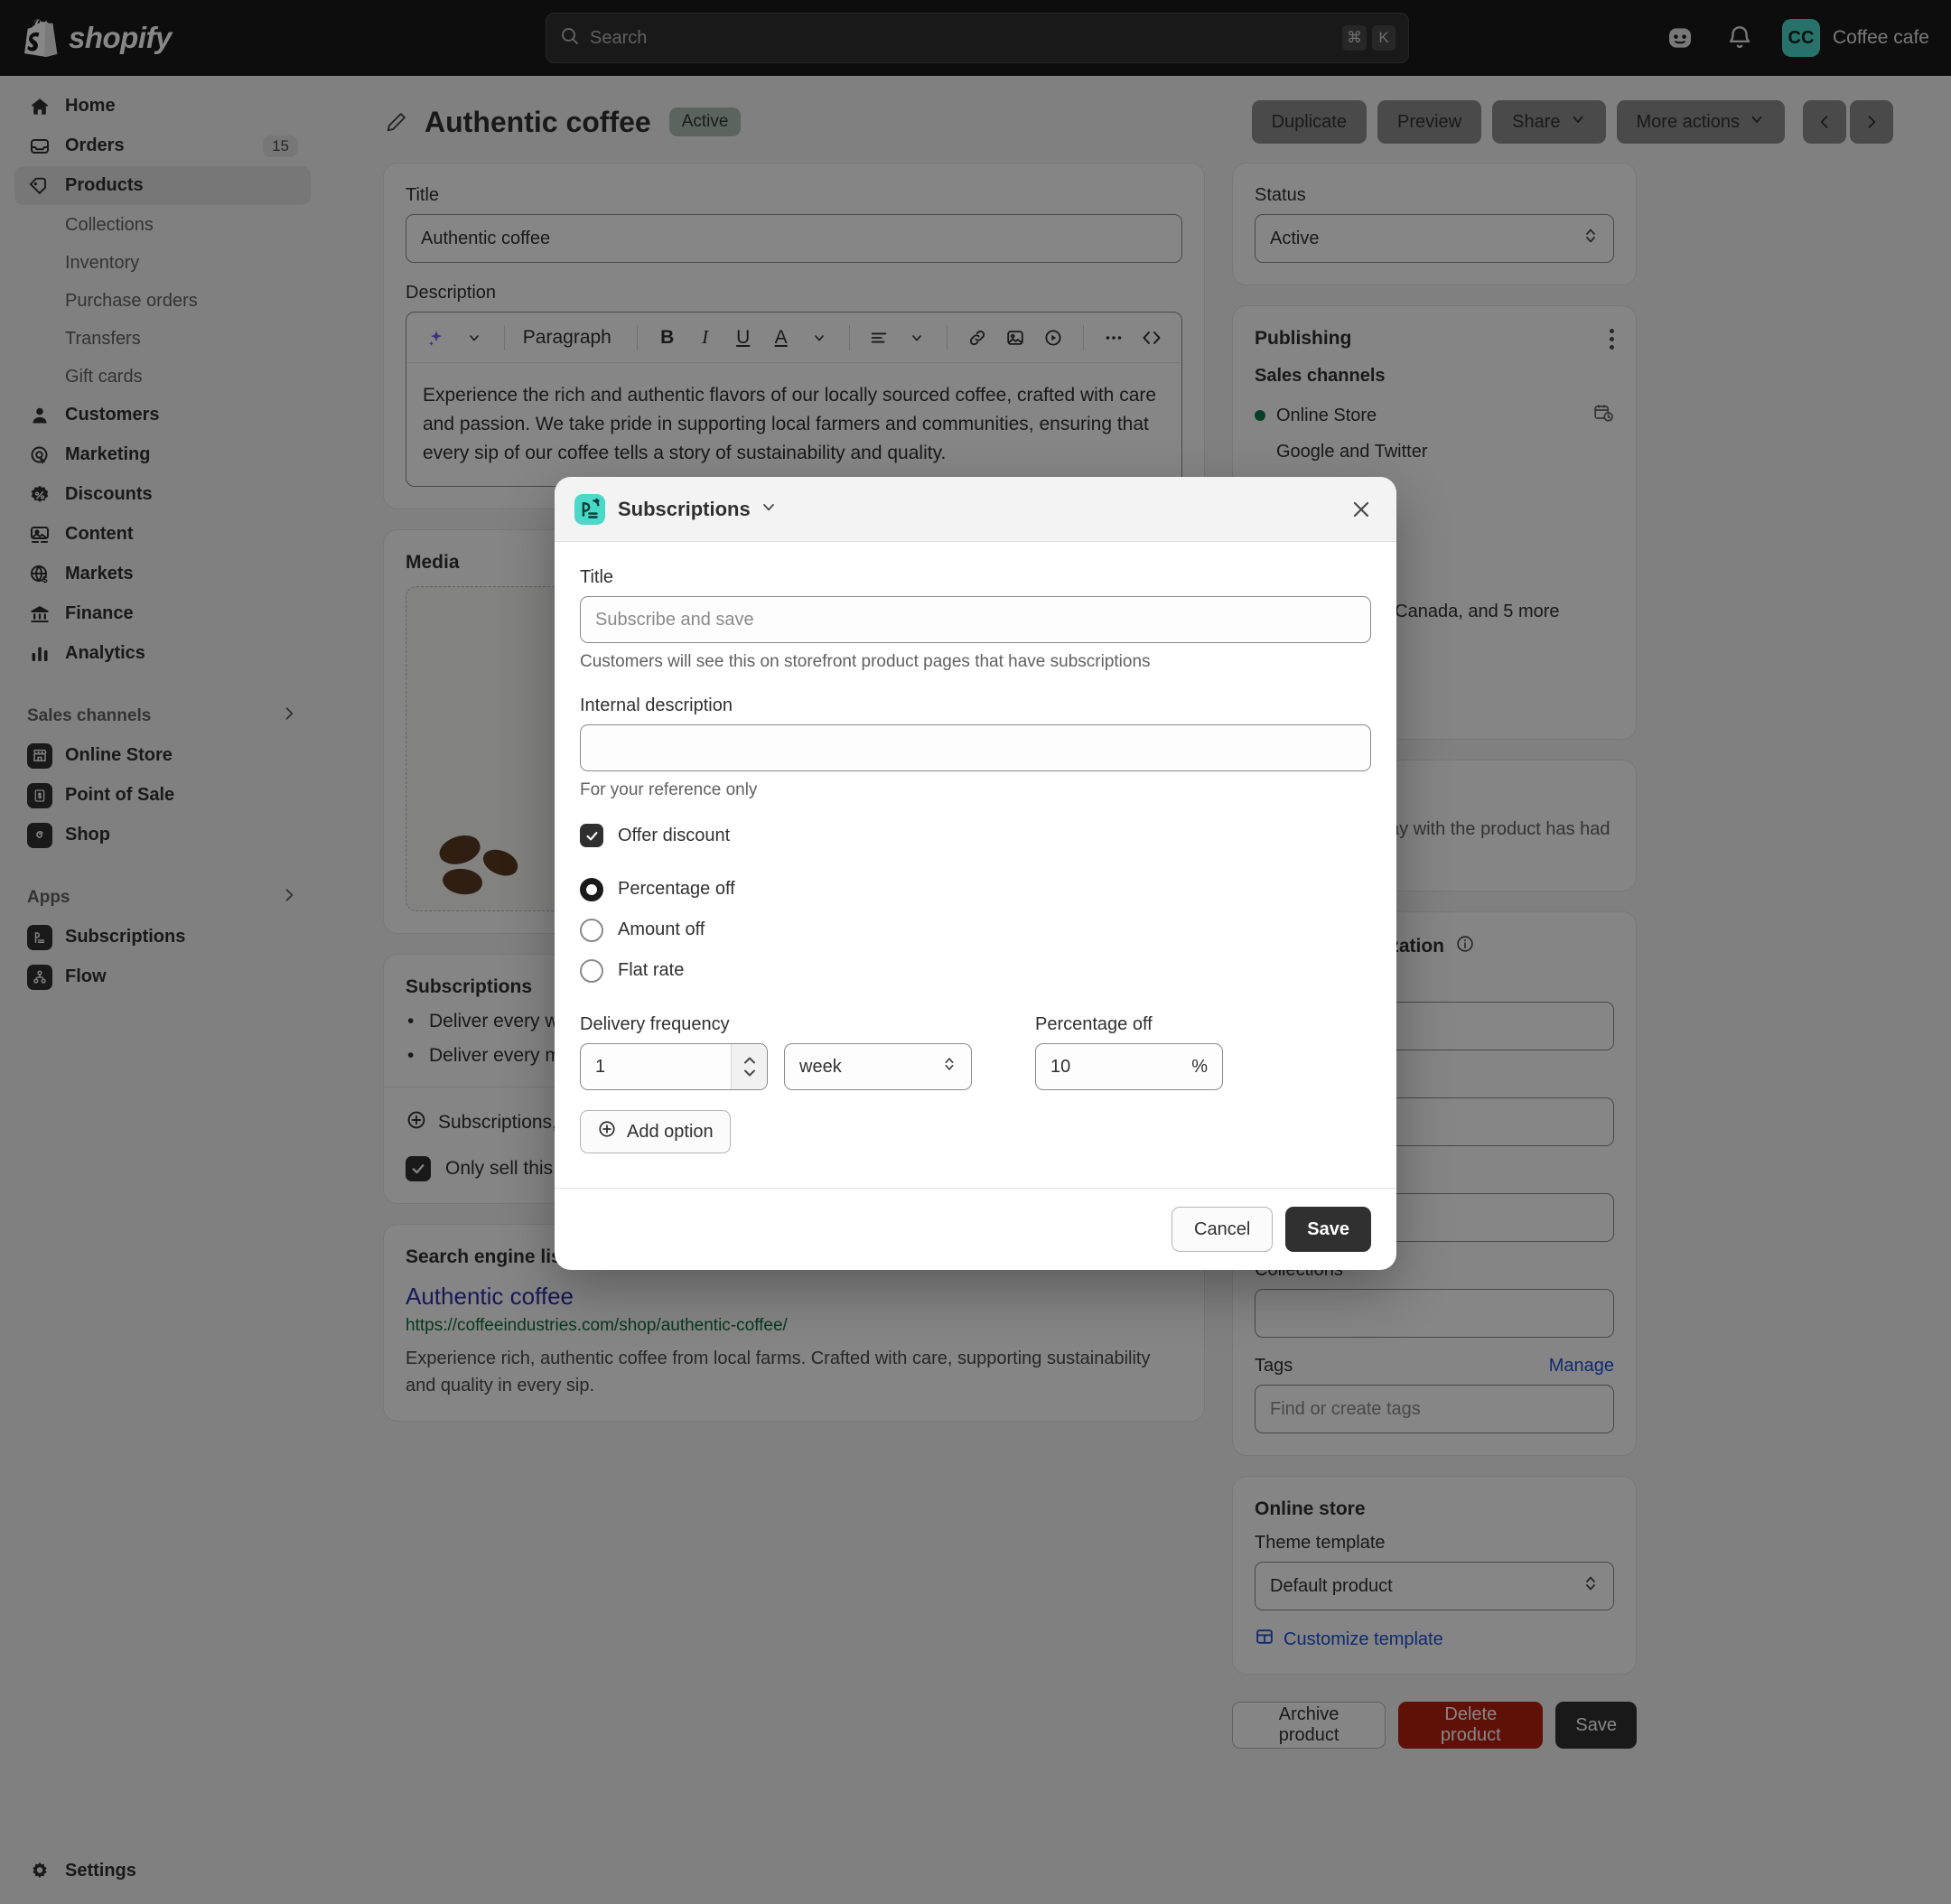 The image size is (1951, 1904). I want to click on add-option-button: Add option, so click(656, 1131).